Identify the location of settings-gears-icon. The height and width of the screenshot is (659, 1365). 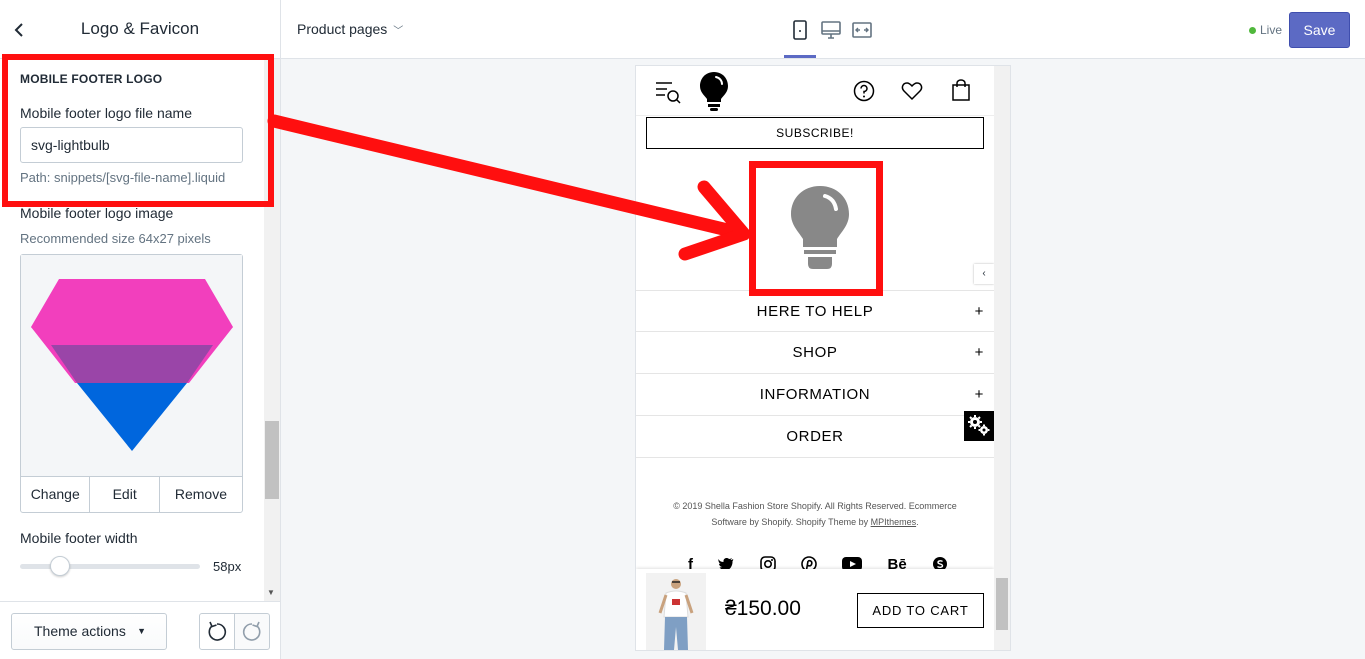
(979, 426).